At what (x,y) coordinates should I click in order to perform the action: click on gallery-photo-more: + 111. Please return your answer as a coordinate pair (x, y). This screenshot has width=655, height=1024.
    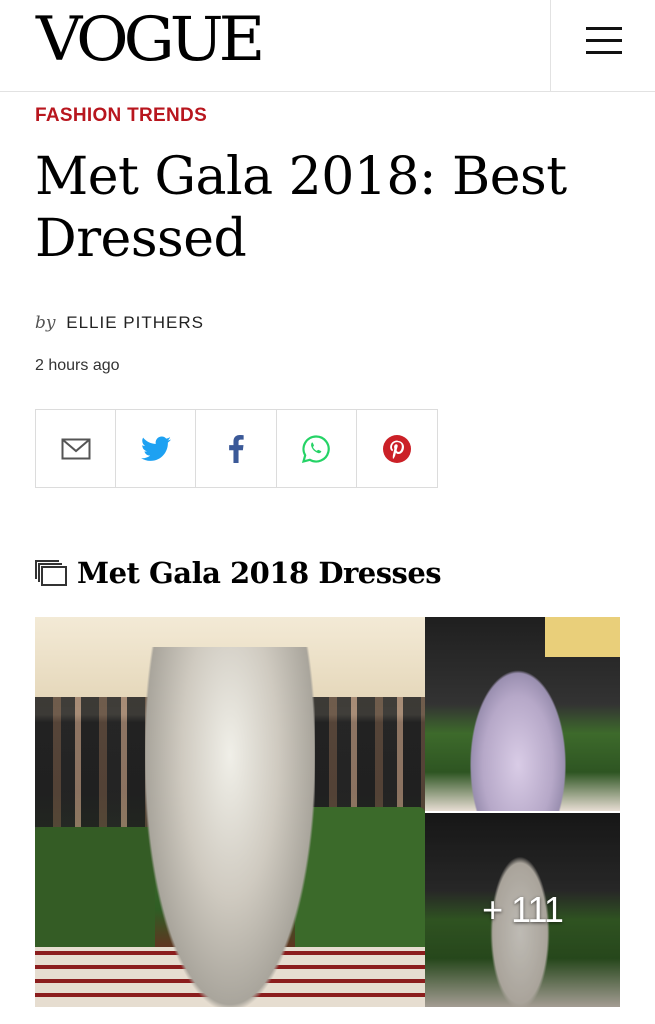
    Looking at the image, I should click on (522, 910).